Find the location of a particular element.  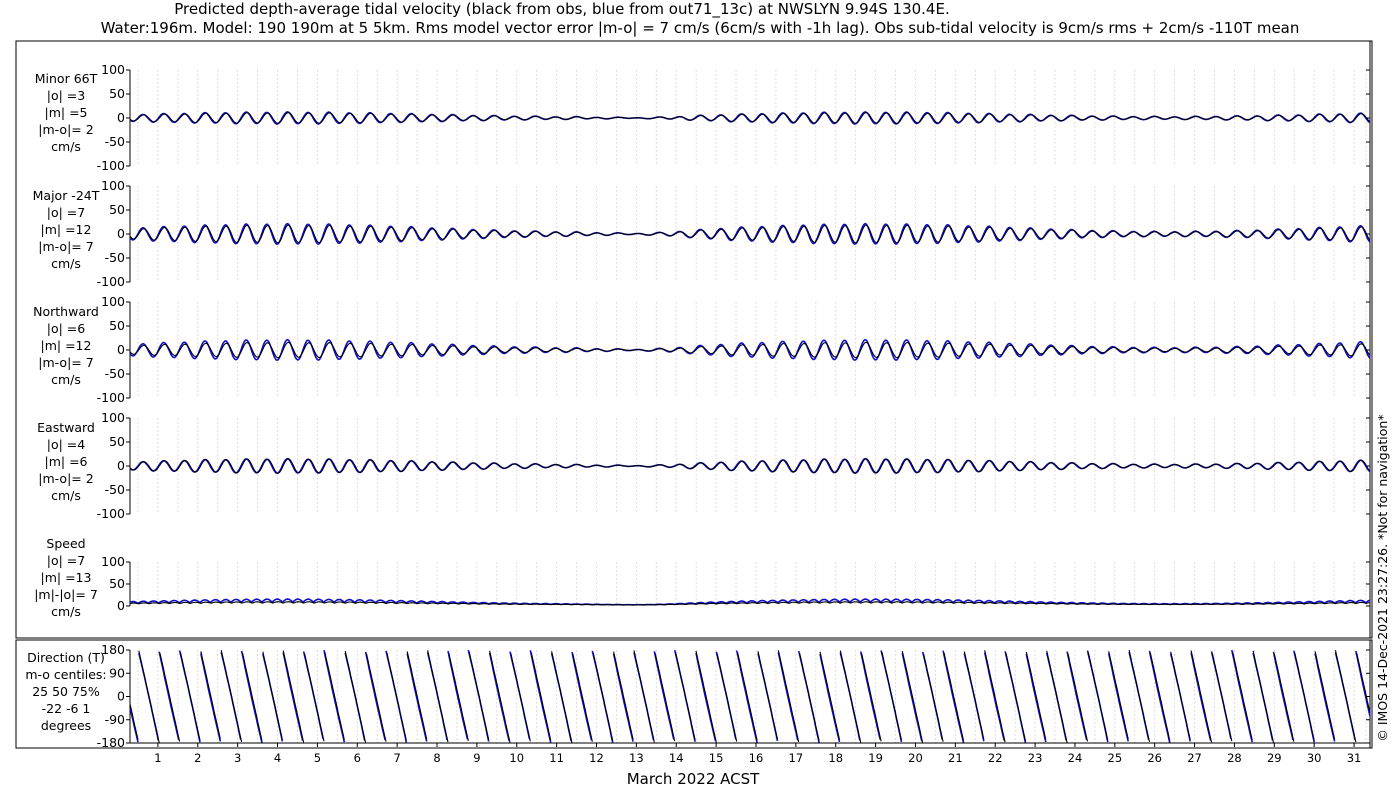

direction-frame is located at coordinates (694, 694).